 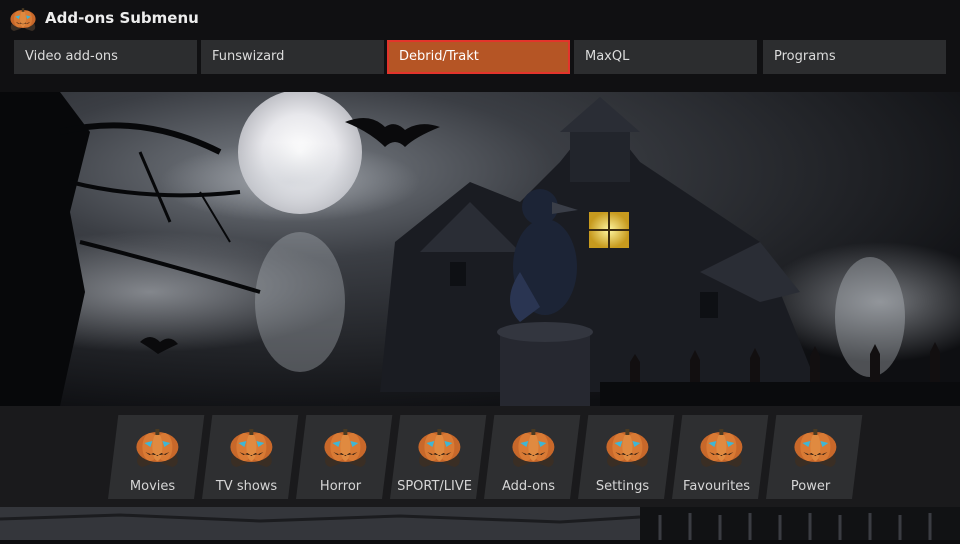 What do you see at coordinates (528, 486) in the screenshot?
I see `menu-tile-label: Add-ons` at bounding box center [528, 486].